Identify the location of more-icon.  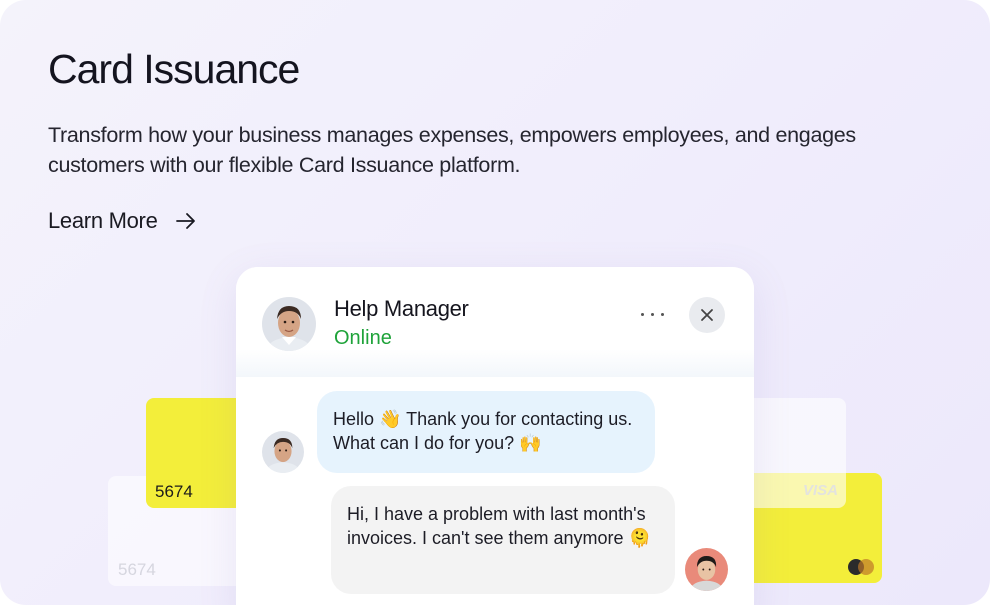
(642, 314).